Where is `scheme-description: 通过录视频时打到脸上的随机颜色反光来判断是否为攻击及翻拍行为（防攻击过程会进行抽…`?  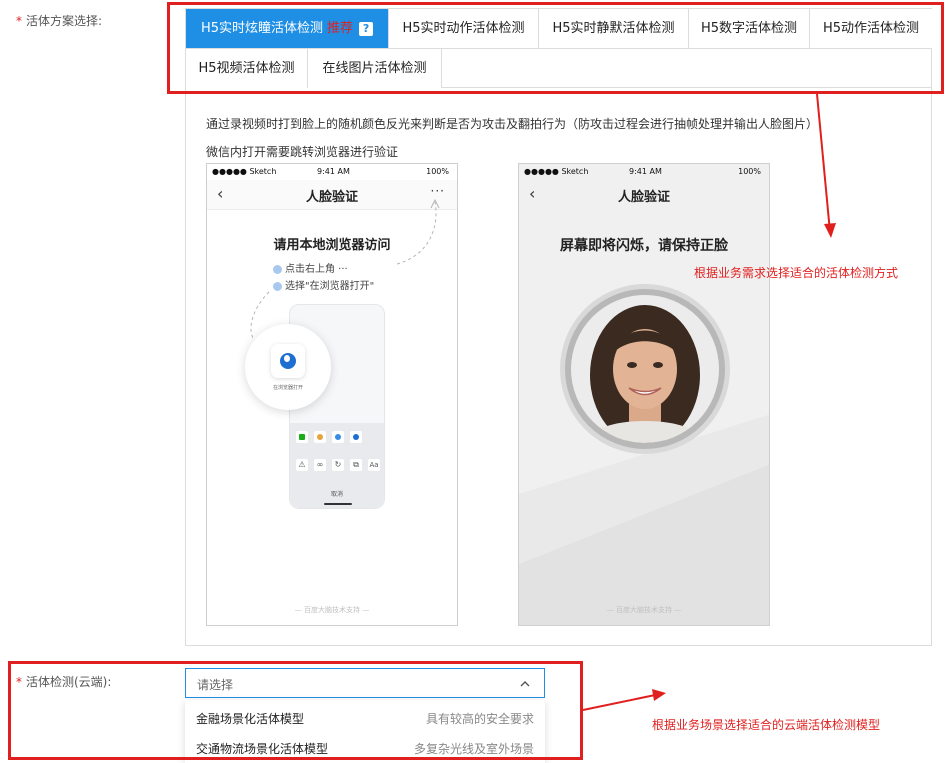 scheme-description: 通过录视频时打到脸上的随机颜色反光来判断是否为攻击及翻拍行为（防攻击过程会进行抽… is located at coordinates (512, 124).